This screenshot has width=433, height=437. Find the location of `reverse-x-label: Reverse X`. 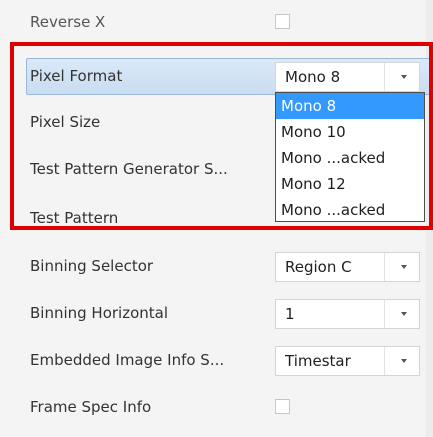

reverse-x-label: Reverse X is located at coordinates (68, 22).